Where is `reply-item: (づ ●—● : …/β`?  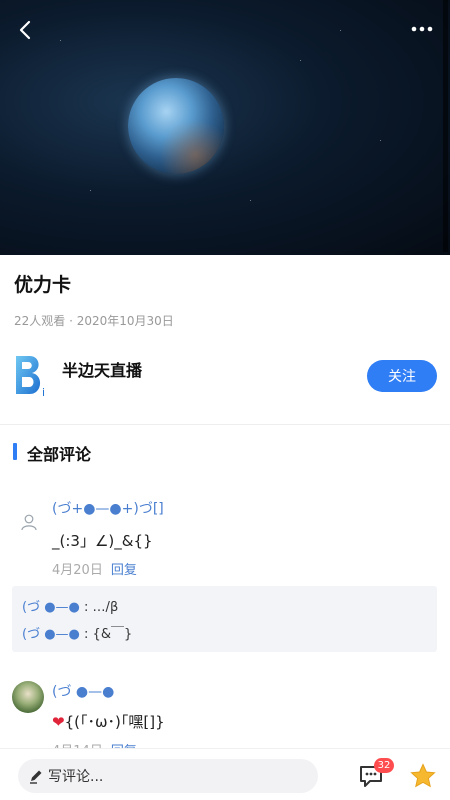
reply-item: (づ ●—● : …/β is located at coordinates (70, 605).